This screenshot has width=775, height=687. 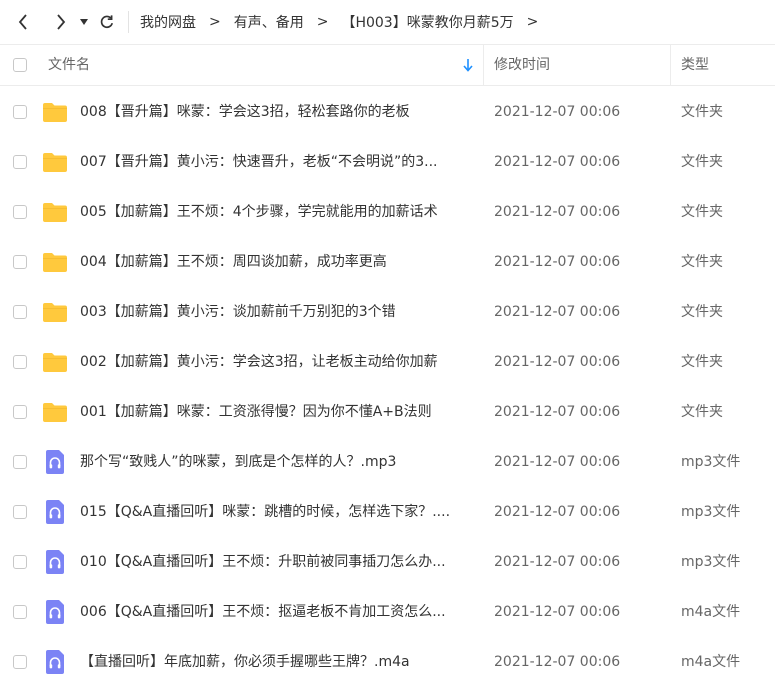 What do you see at coordinates (69, 65) in the screenshot?
I see `column-header-name: 文件名` at bounding box center [69, 65].